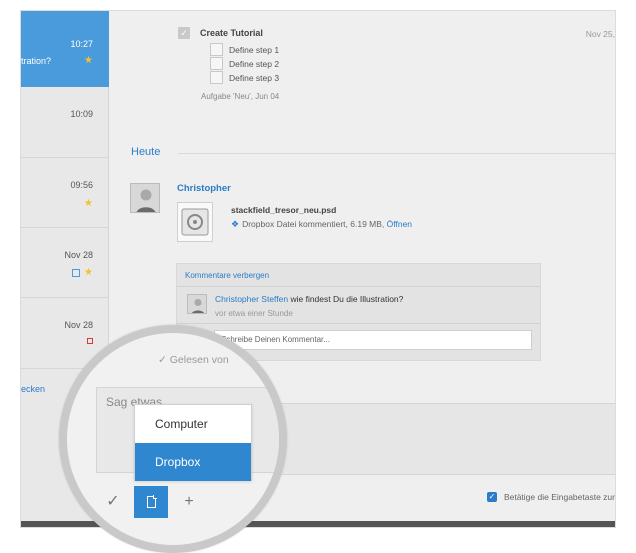  What do you see at coordinates (189, 502) in the screenshot?
I see `add-icon: +` at bounding box center [189, 502].